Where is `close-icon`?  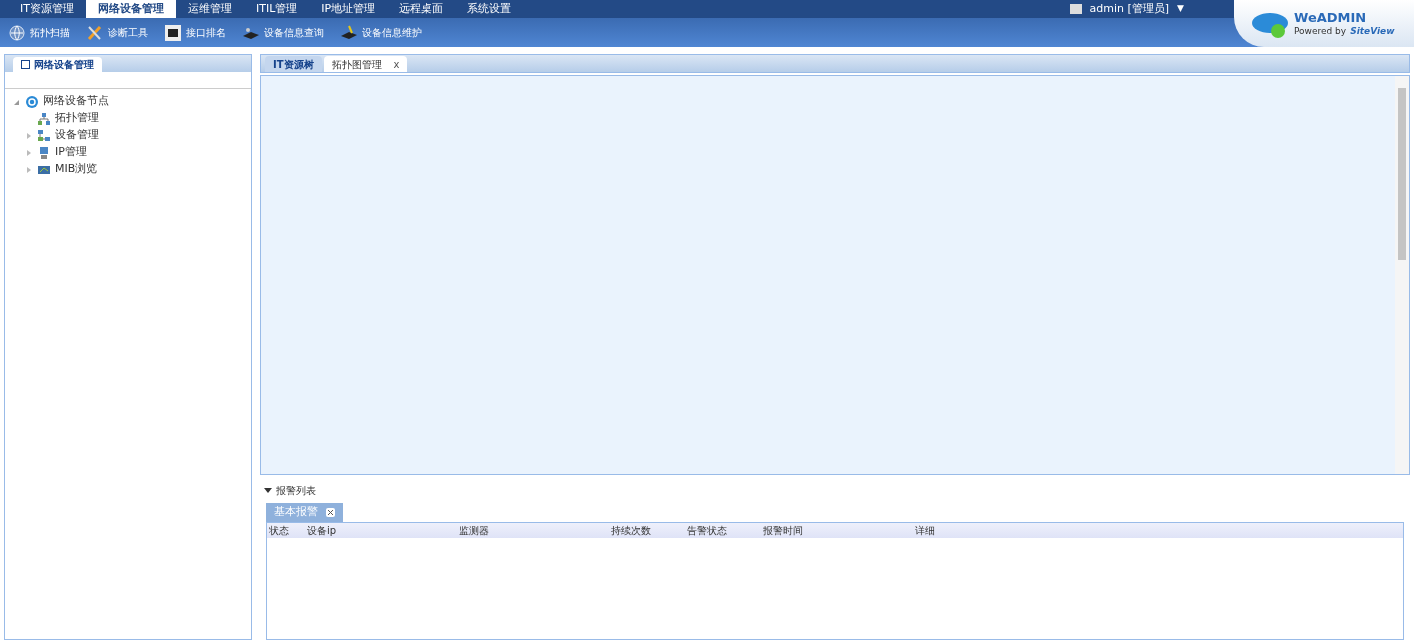 close-icon is located at coordinates (330, 512).